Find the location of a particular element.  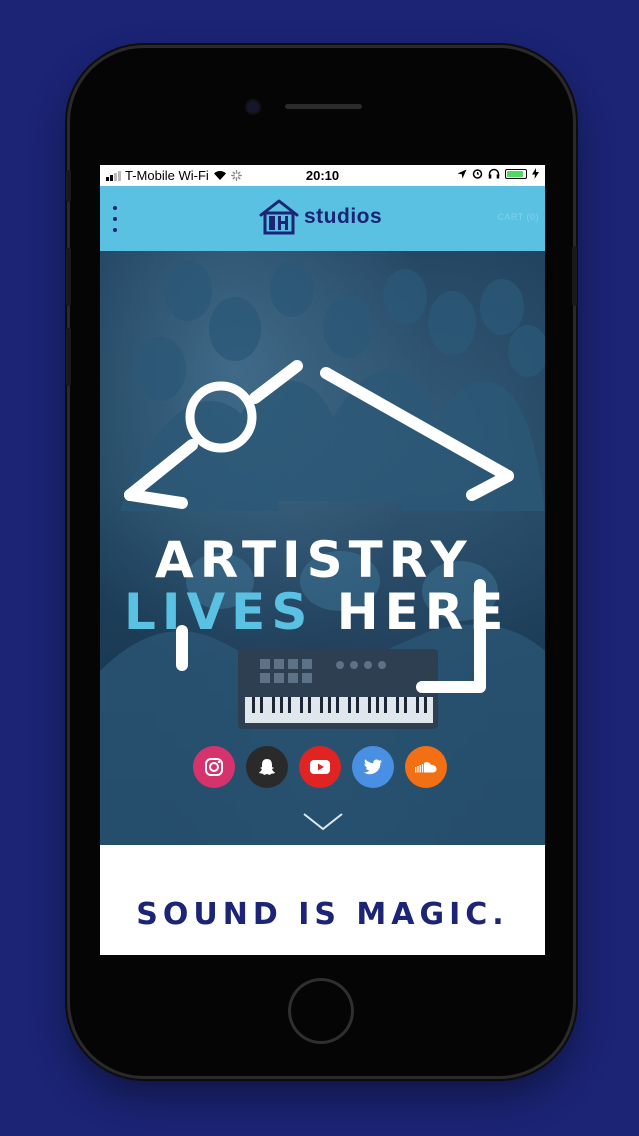

youtube-button is located at coordinates (320, 767).